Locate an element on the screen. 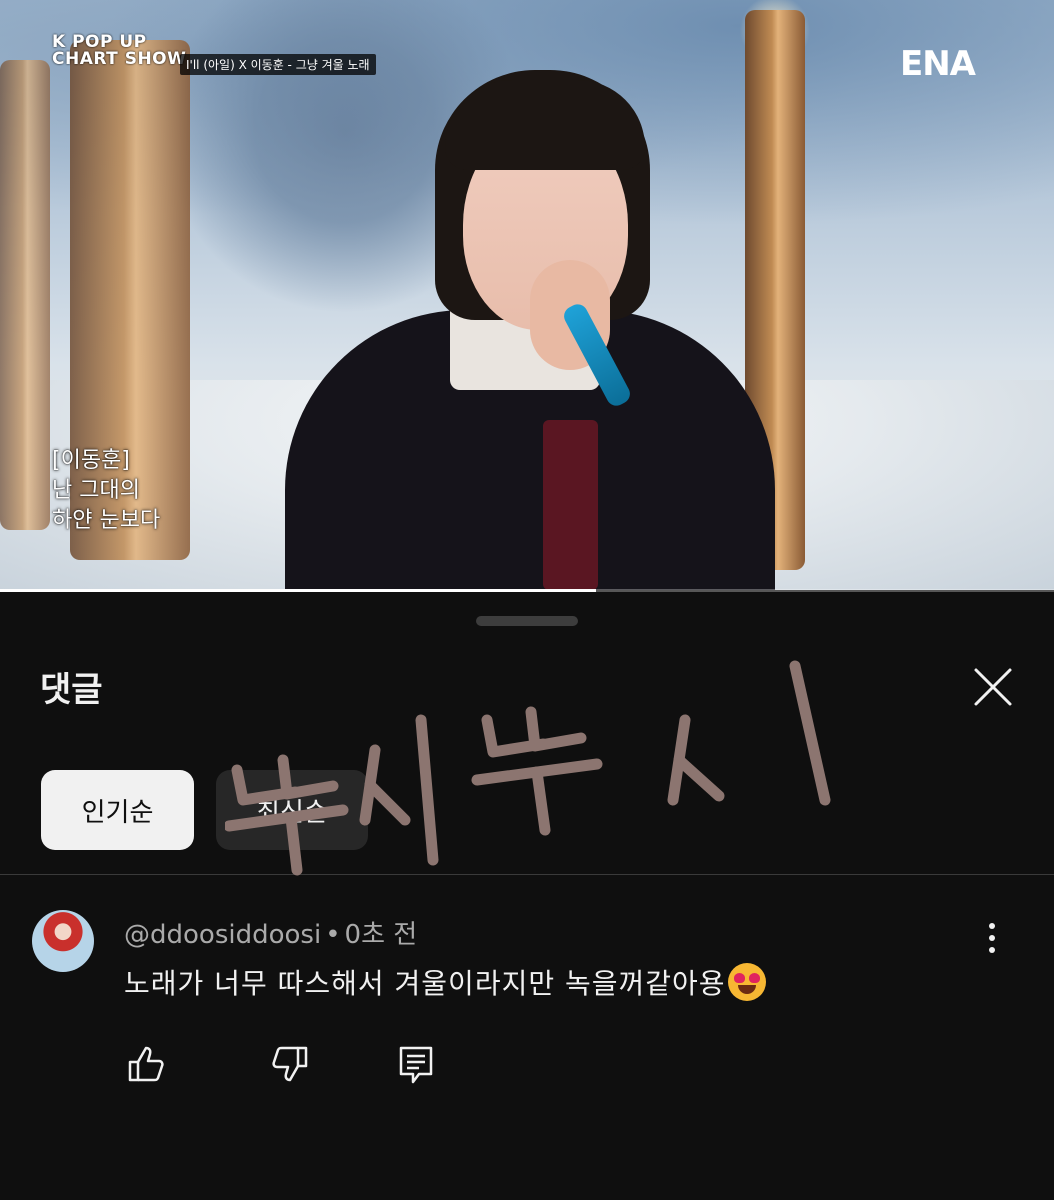 Image resolution: width=1054 pixels, height=1200 pixels. lyrics-subtitle: [이동훈] 난 그대의 하얀 눈보다 is located at coordinates (106, 491).